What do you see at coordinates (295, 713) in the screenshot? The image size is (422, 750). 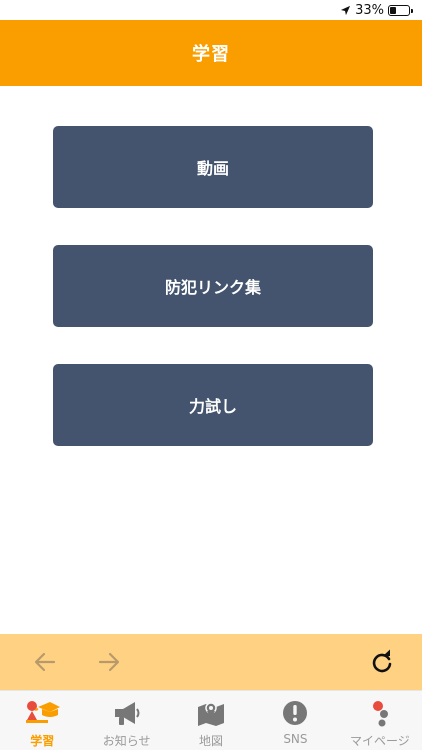 I see `alert-circle-icon` at bounding box center [295, 713].